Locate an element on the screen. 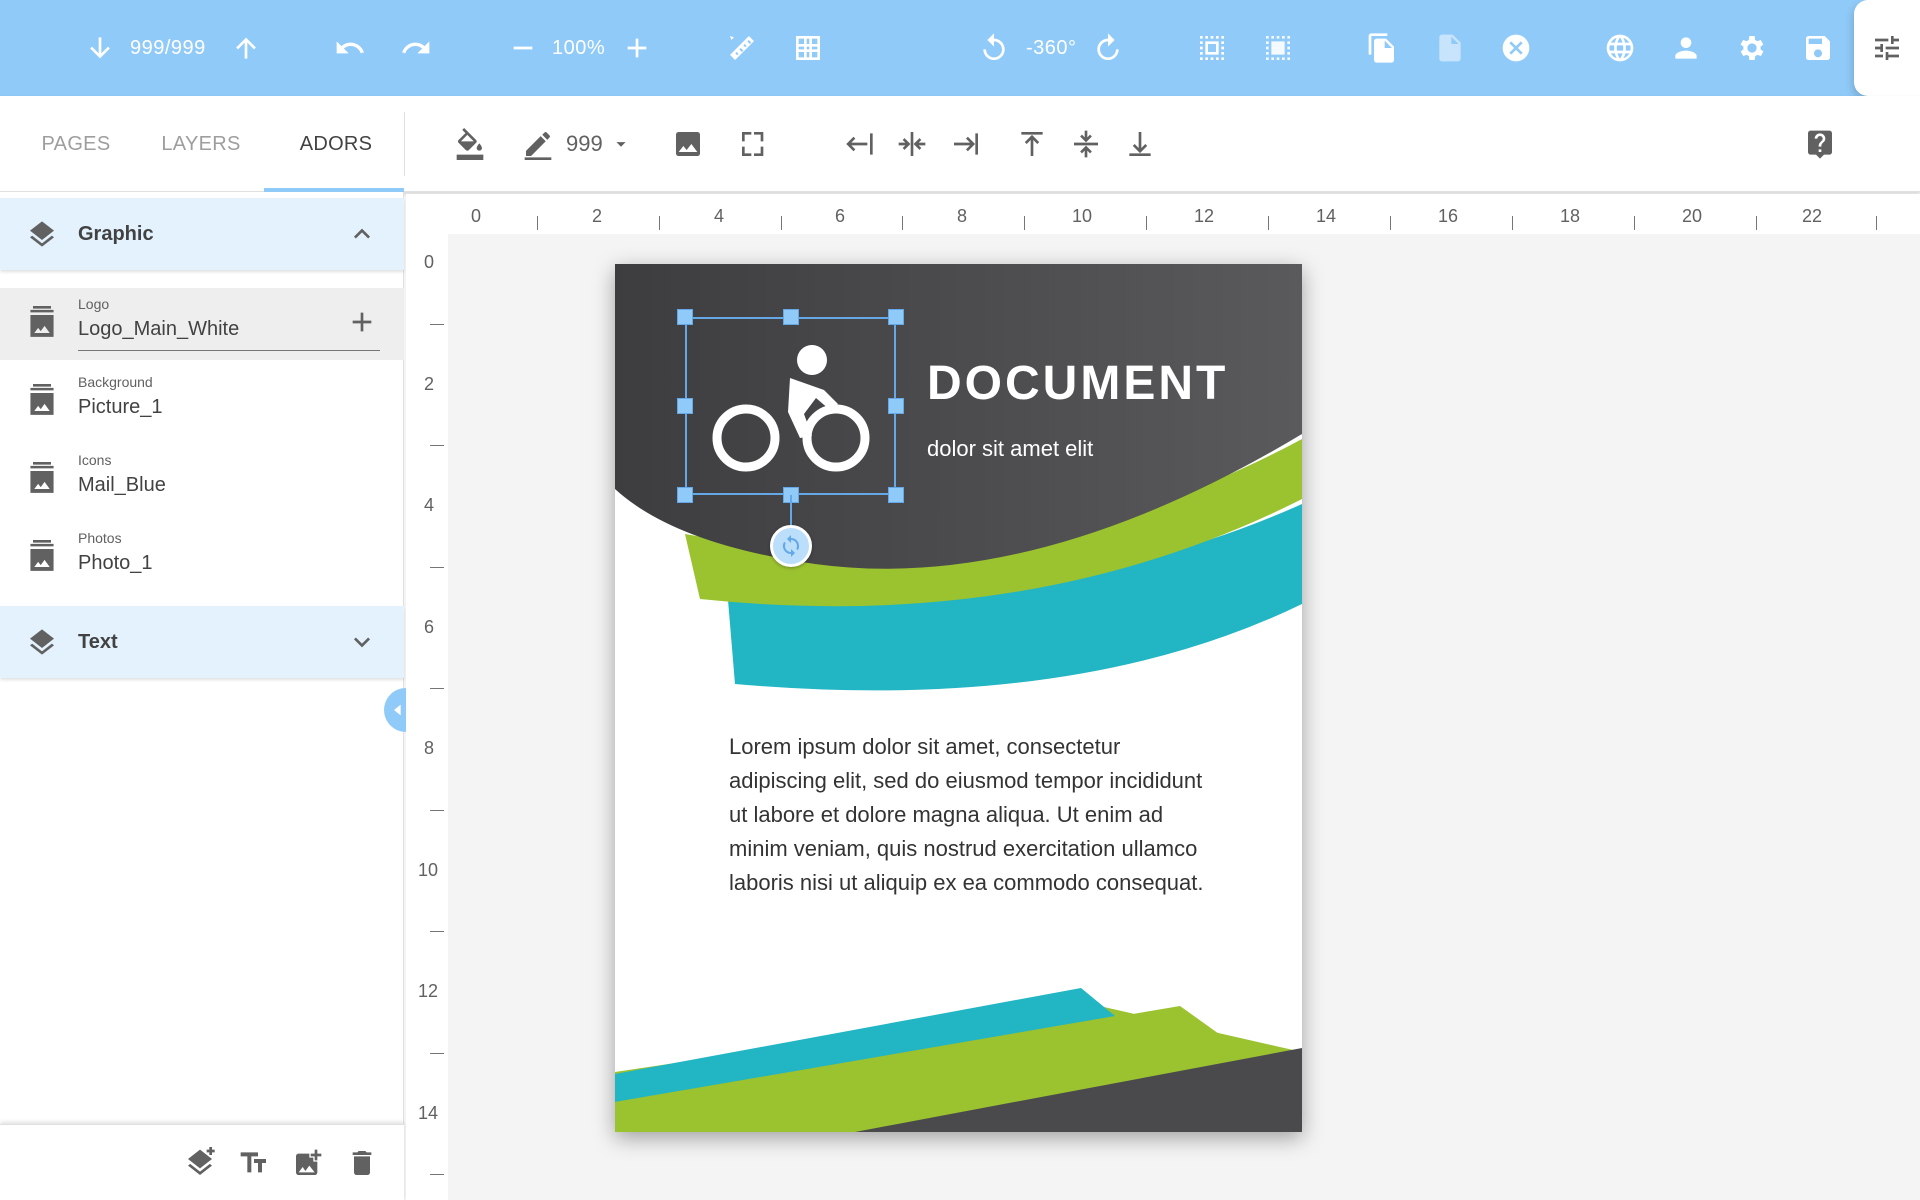 This screenshot has height=1200, width=1920. add-layer-icon is located at coordinates (200, 1163).